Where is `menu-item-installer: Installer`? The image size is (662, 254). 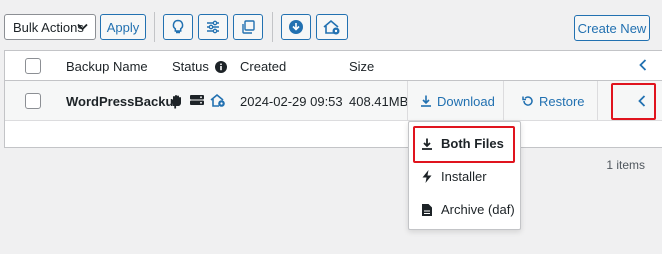
menu-item-installer: Installer is located at coordinates (454, 176).